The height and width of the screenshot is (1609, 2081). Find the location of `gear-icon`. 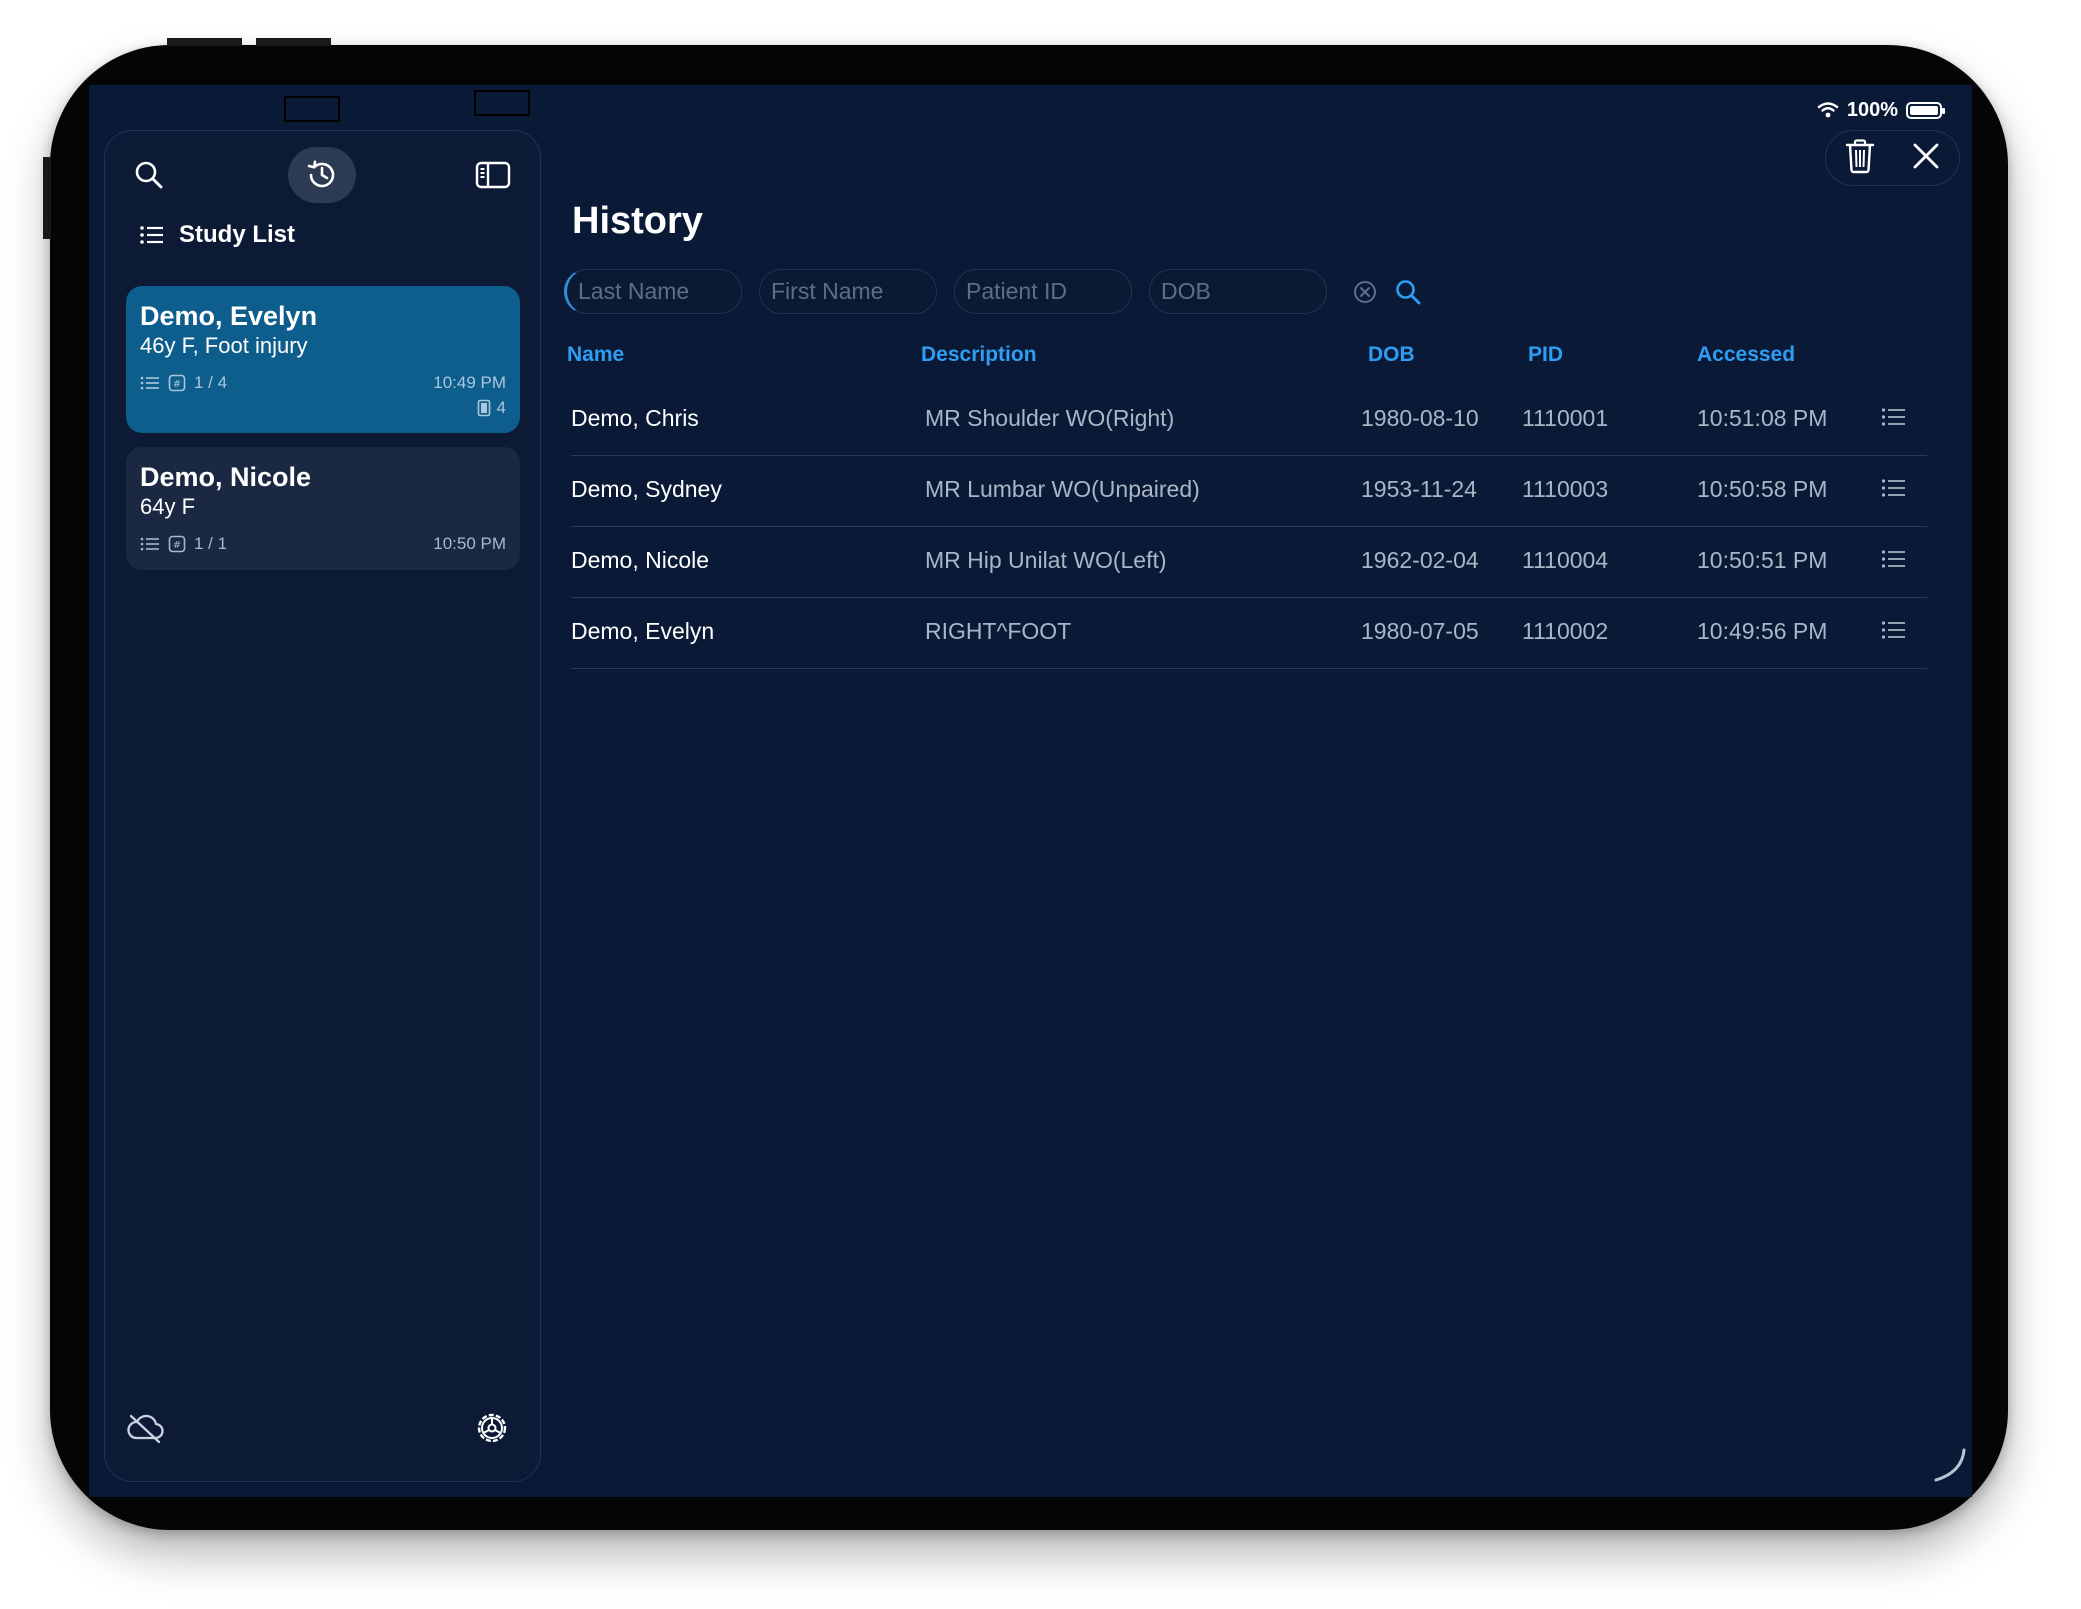

gear-icon is located at coordinates (492, 1428).